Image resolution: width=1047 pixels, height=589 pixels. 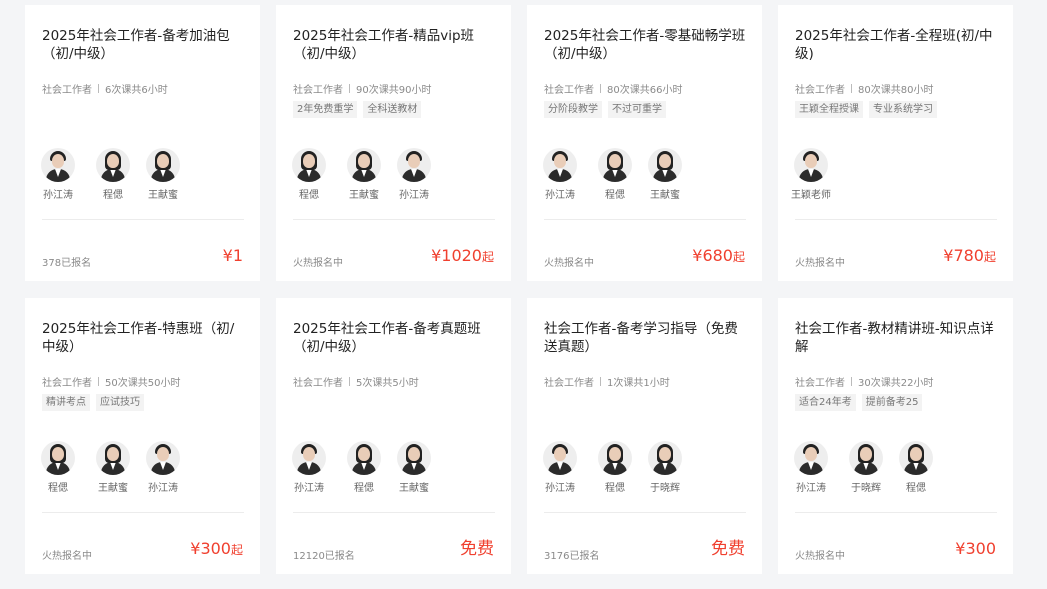 What do you see at coordinates (712, 255) in the screenshot?
I see `price-value: ¥680` at bounding box center [712, 255].